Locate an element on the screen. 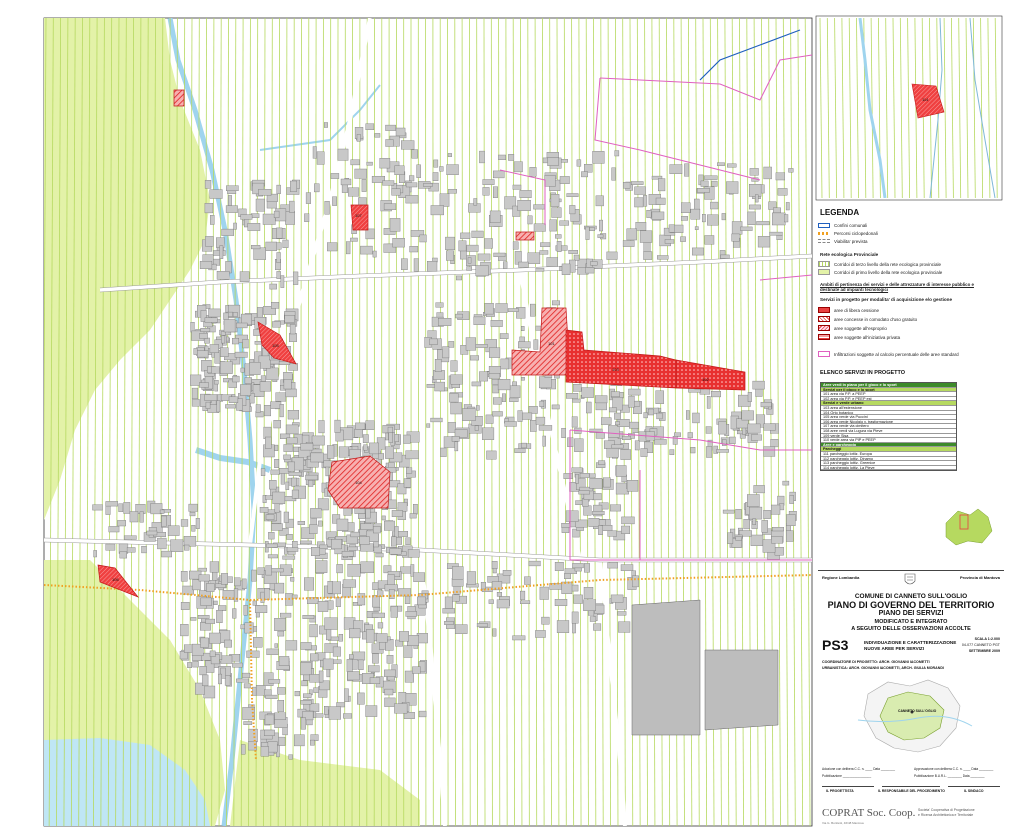 This screenshot has height=840, width=1024. drawing-desc-1: INDIVIDUAZIONE E CARATTERIZZAZIONE is located at coordinates (910, 642).